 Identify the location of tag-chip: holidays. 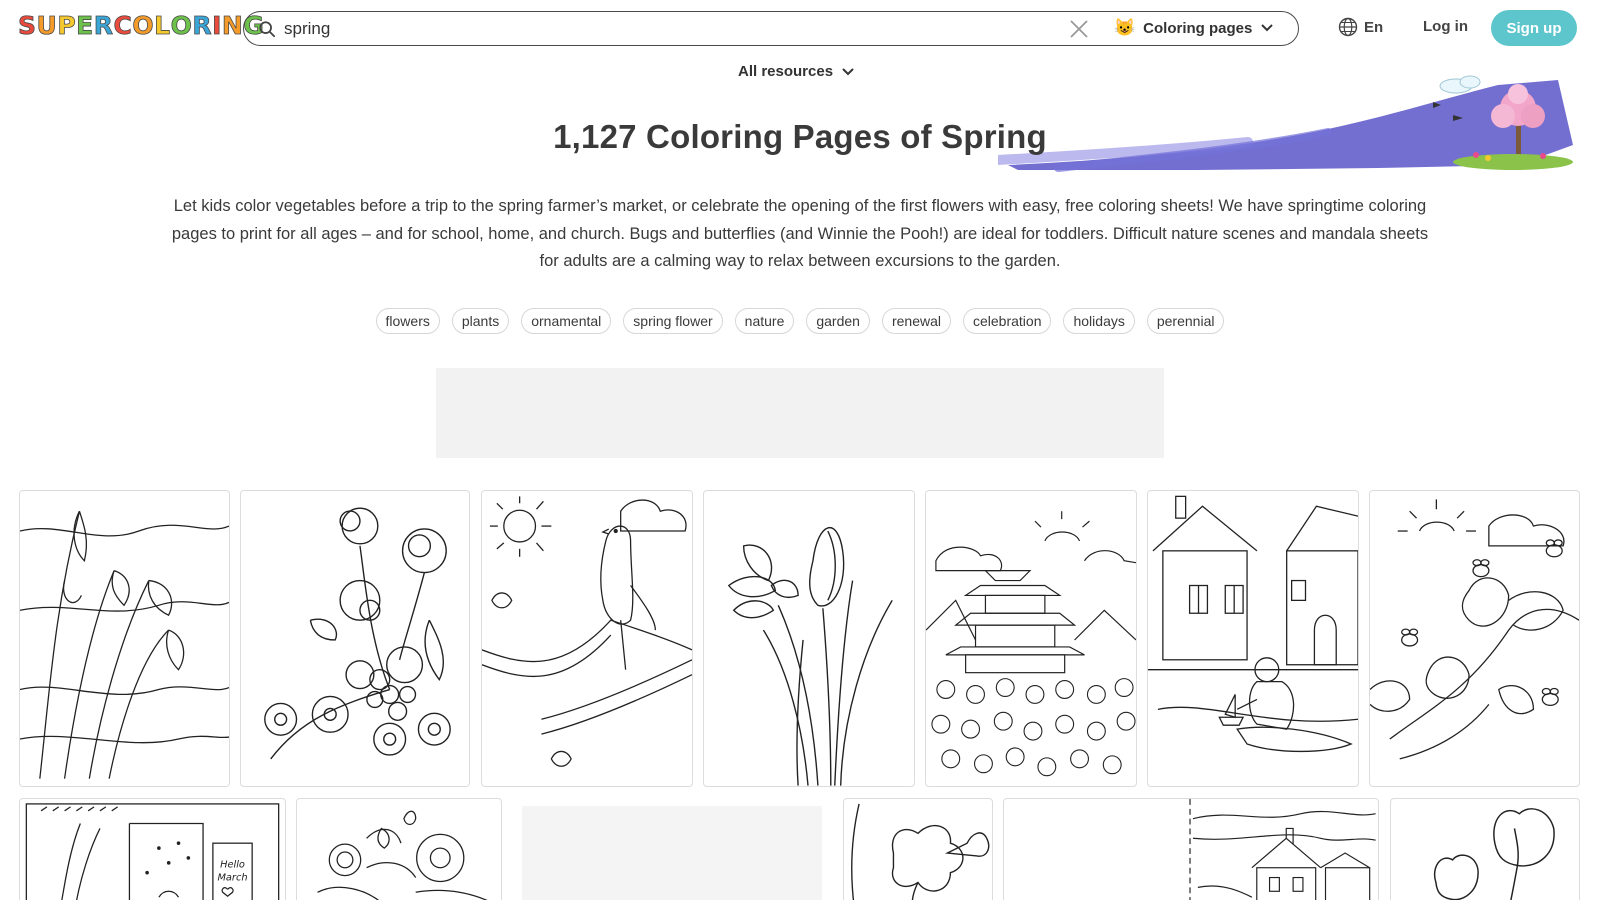
(1099, 321).